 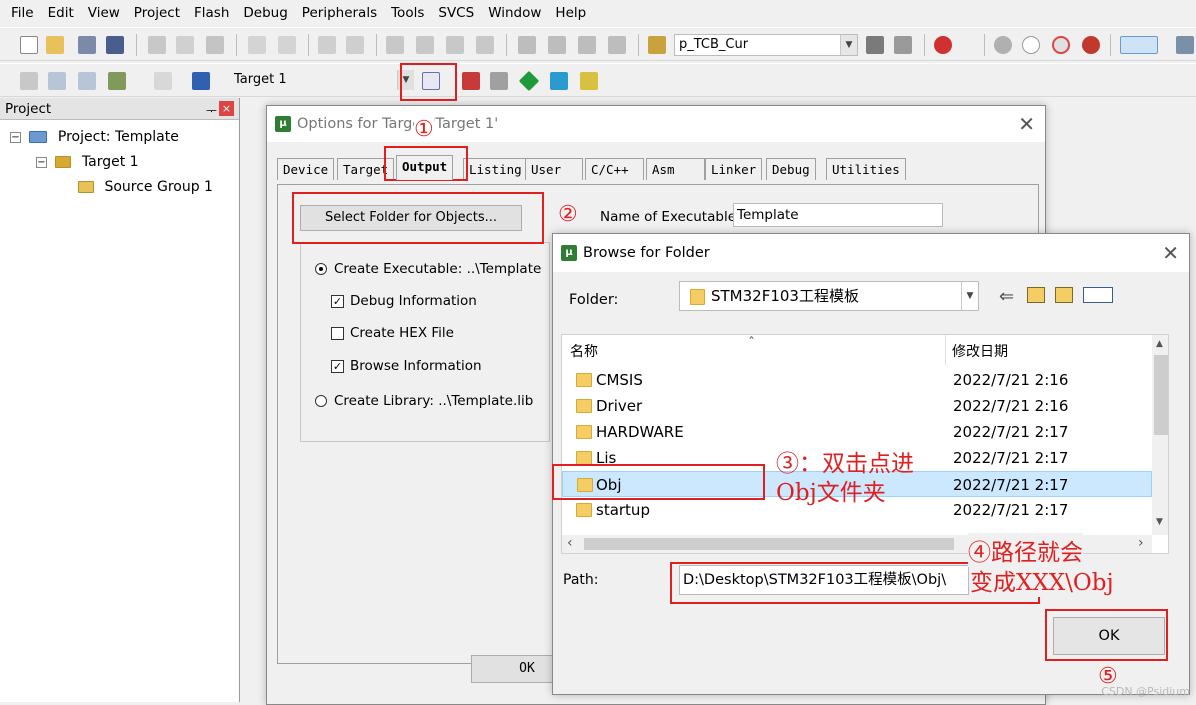 I want to click on new-folder-icon, so click(x=1064, y=295).